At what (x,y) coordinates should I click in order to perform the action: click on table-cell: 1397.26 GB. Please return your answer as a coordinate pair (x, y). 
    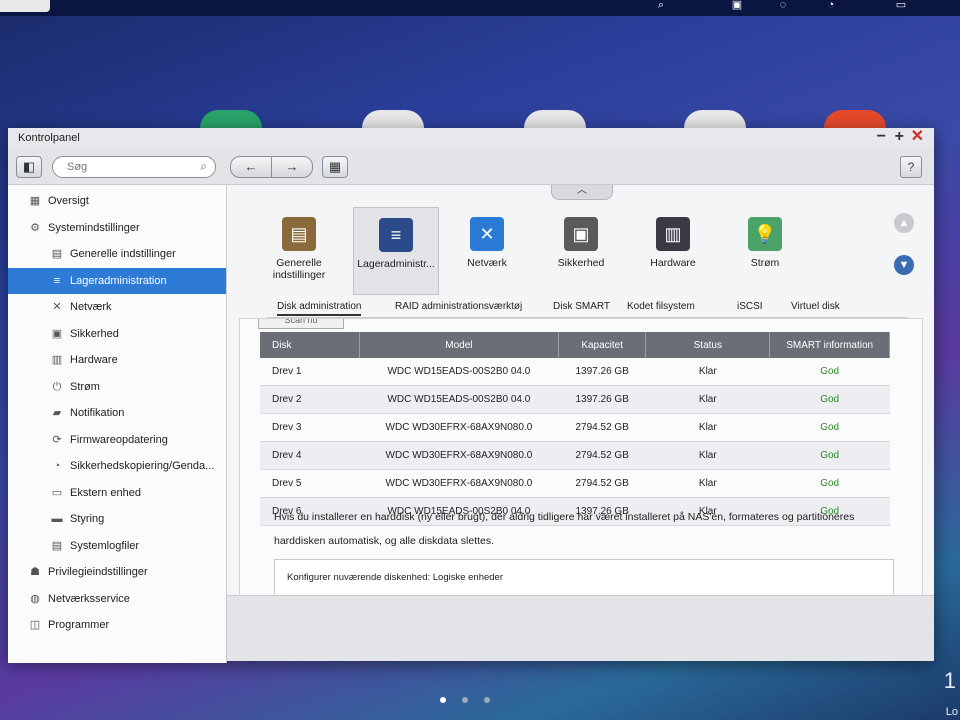
    Looking at the image, I should click on (602, 372).